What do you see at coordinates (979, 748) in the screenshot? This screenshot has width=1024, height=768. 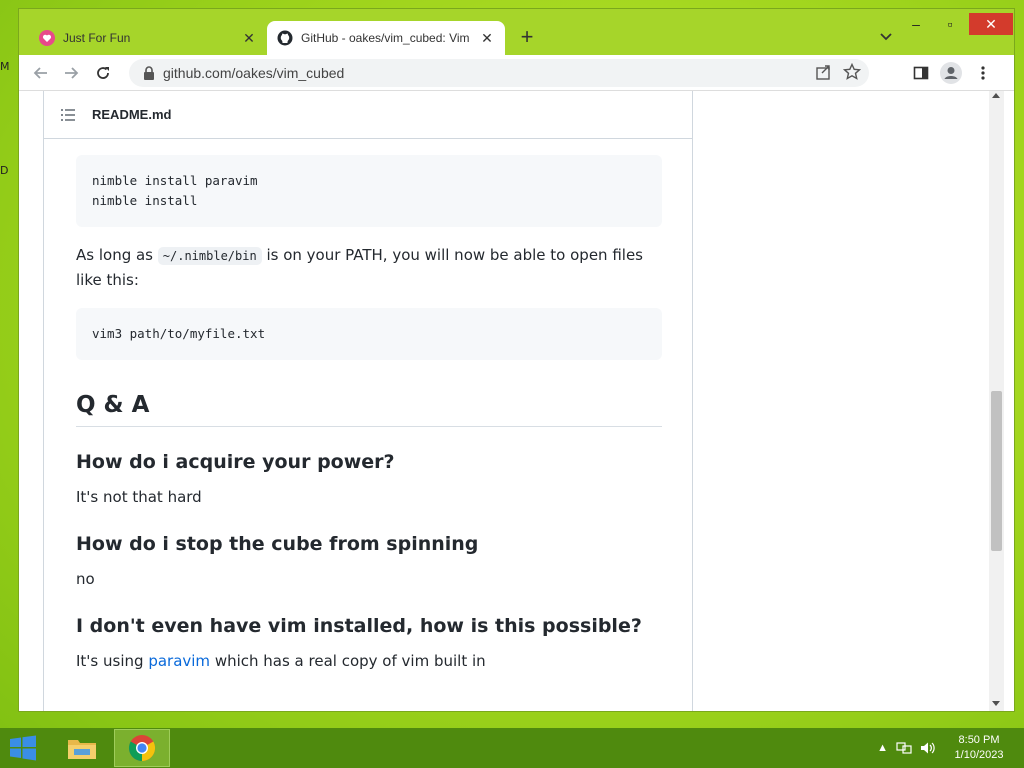 I see `clock: 8:50 PM 1/10/2023` at bounding box center [979, 748].